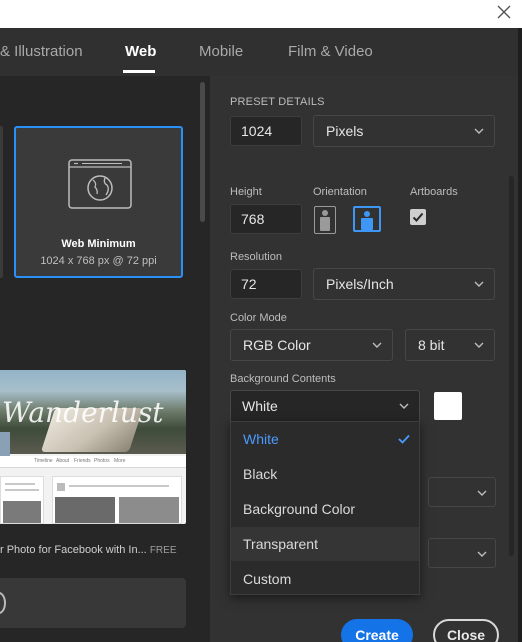  What do you see at coordinates (1, 202) in the screenshot?
I see `previous-preset-card` at bounding box center [1, 202].